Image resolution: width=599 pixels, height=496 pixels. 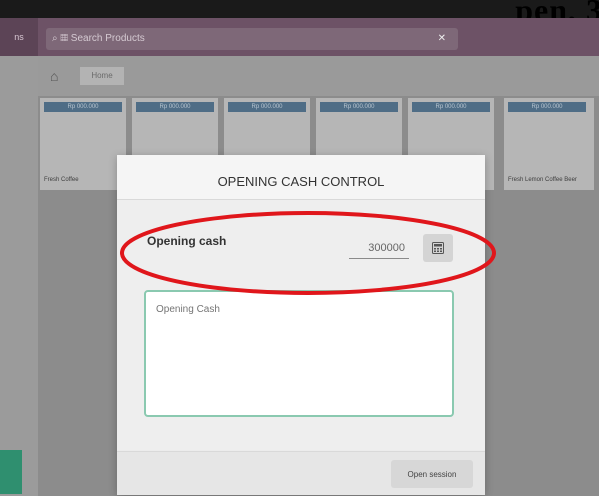 What do you see at coordinates (318, 76) in the screenshot?
I see `breadcrumb: ⌂ Home` at bounding box center [318, 76].